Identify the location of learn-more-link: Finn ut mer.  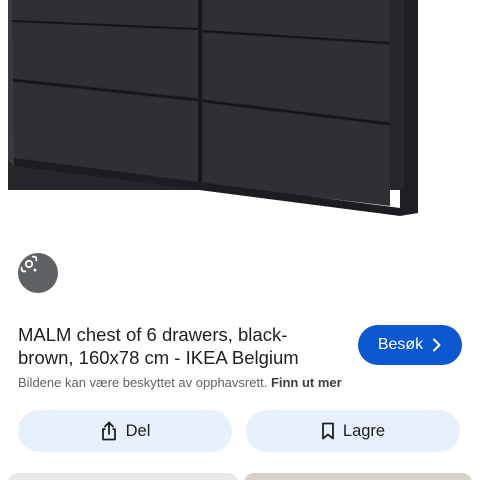
(306, 382).